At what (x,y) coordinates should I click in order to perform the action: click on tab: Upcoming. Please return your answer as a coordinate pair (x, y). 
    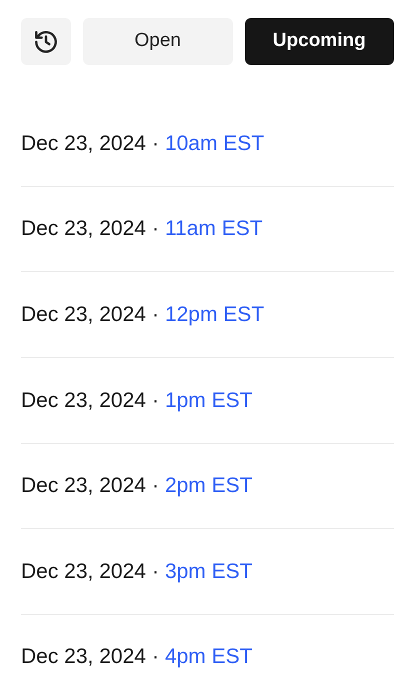
    Looking at the image, I should click on (319, 41).